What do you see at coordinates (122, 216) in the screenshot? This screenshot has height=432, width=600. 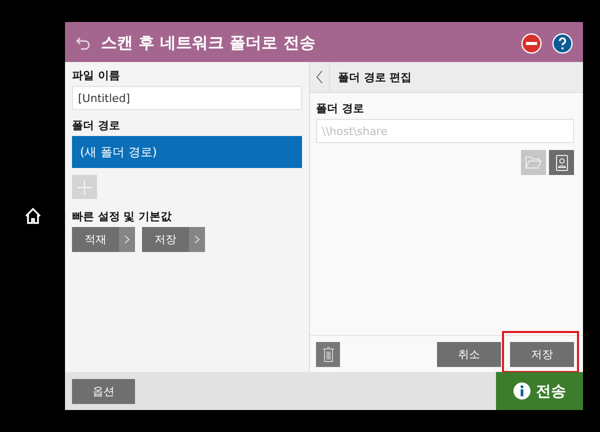 I see `section-label: 빠른 설정 및 기본값` at bounding box center [122, 216].